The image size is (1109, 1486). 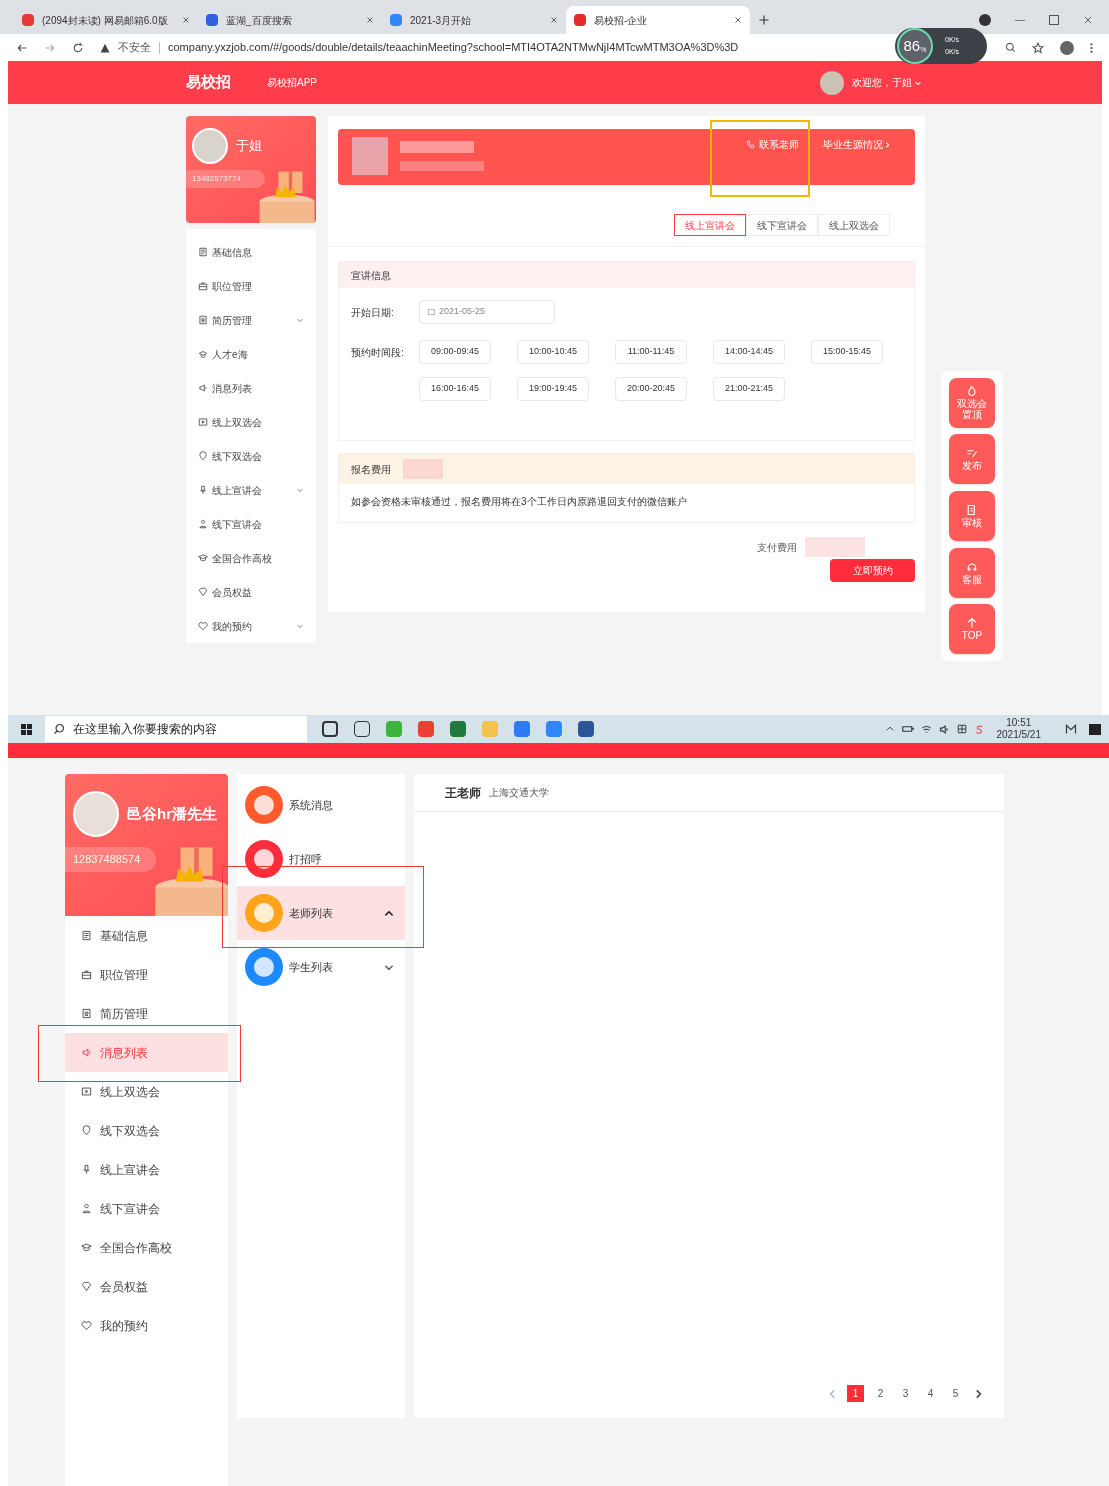 I want to click on time-slot-button: 20:00-20:45, so click(x=651, y=389).